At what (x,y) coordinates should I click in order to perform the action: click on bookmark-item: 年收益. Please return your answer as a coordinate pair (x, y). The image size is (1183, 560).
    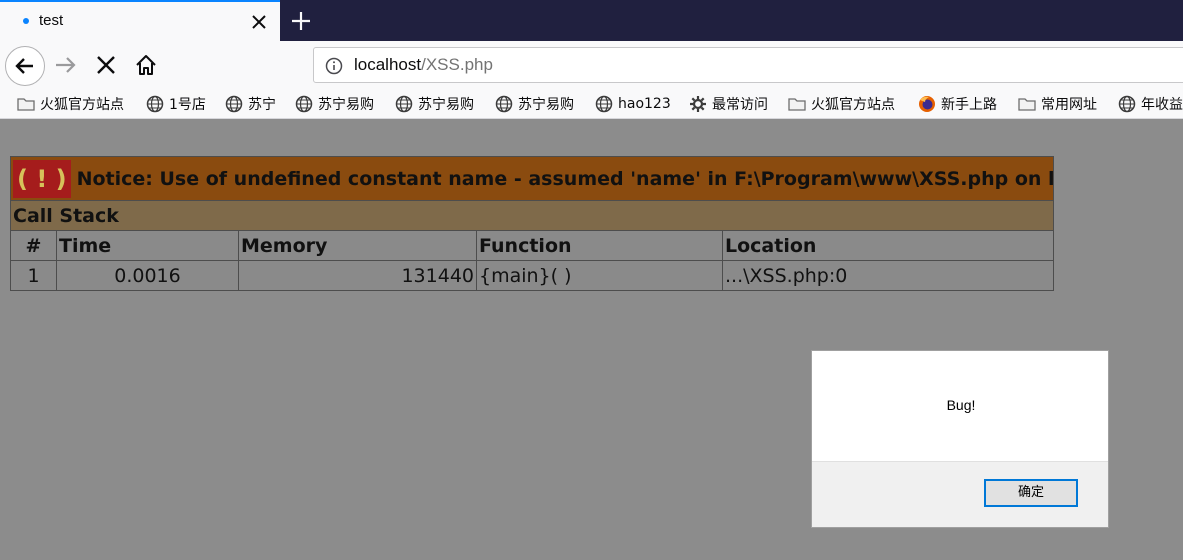
    Looking at the image, I should click on (1150, 104).